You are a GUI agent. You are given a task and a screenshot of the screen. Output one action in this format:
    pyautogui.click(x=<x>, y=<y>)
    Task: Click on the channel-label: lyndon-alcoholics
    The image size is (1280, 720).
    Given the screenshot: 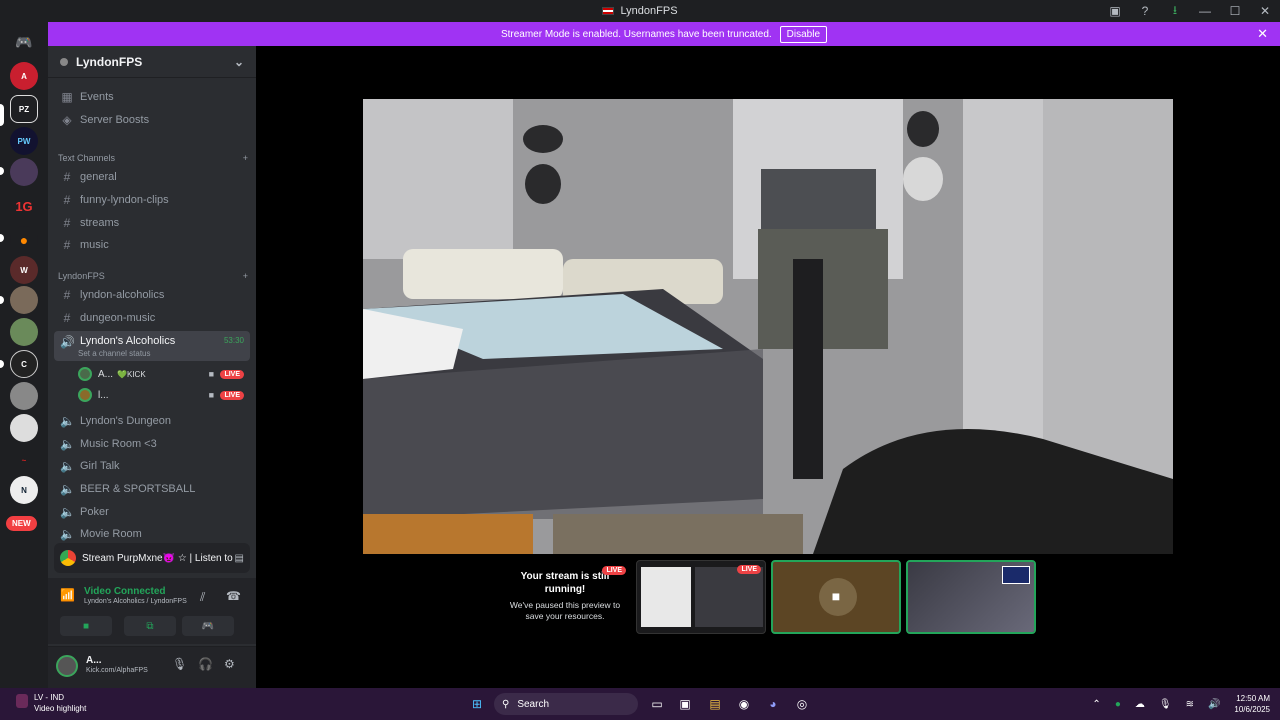 What is the action you would take?
    pyautogui.click(x=122, y=295)
    